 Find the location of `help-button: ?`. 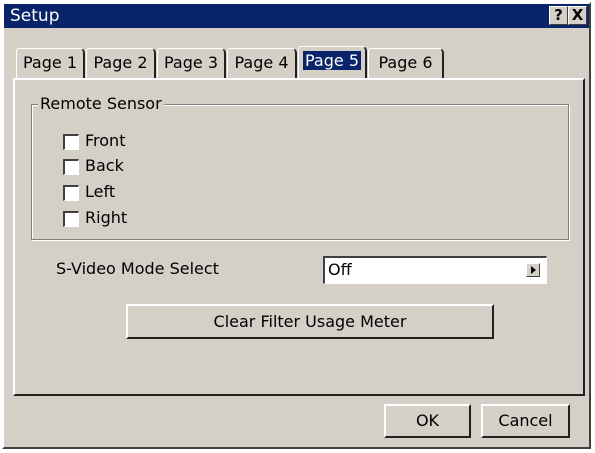

help-button: ? is located at coordinates (558, 15).